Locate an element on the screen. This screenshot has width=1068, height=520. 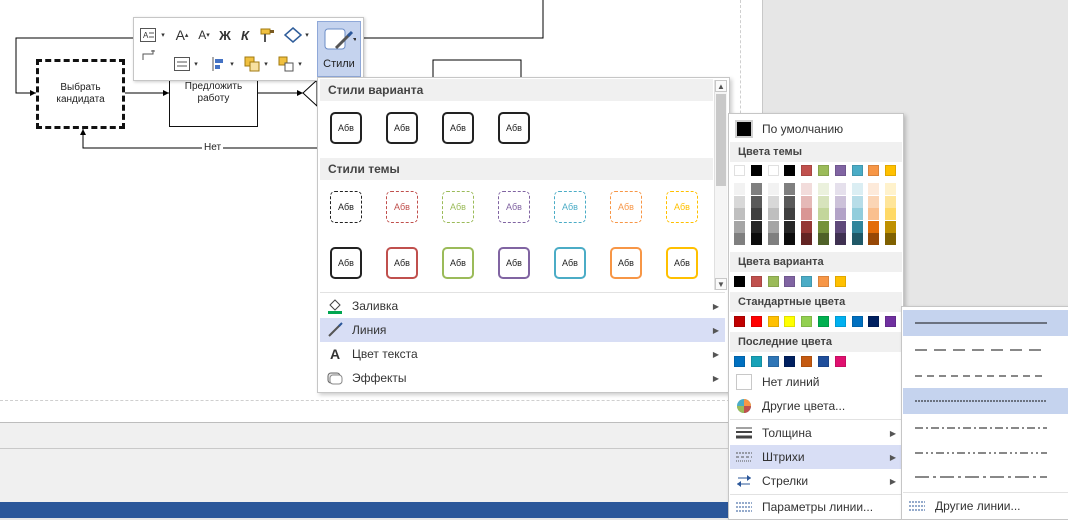
bold-button: Ж is located at coordinates (225, 35).